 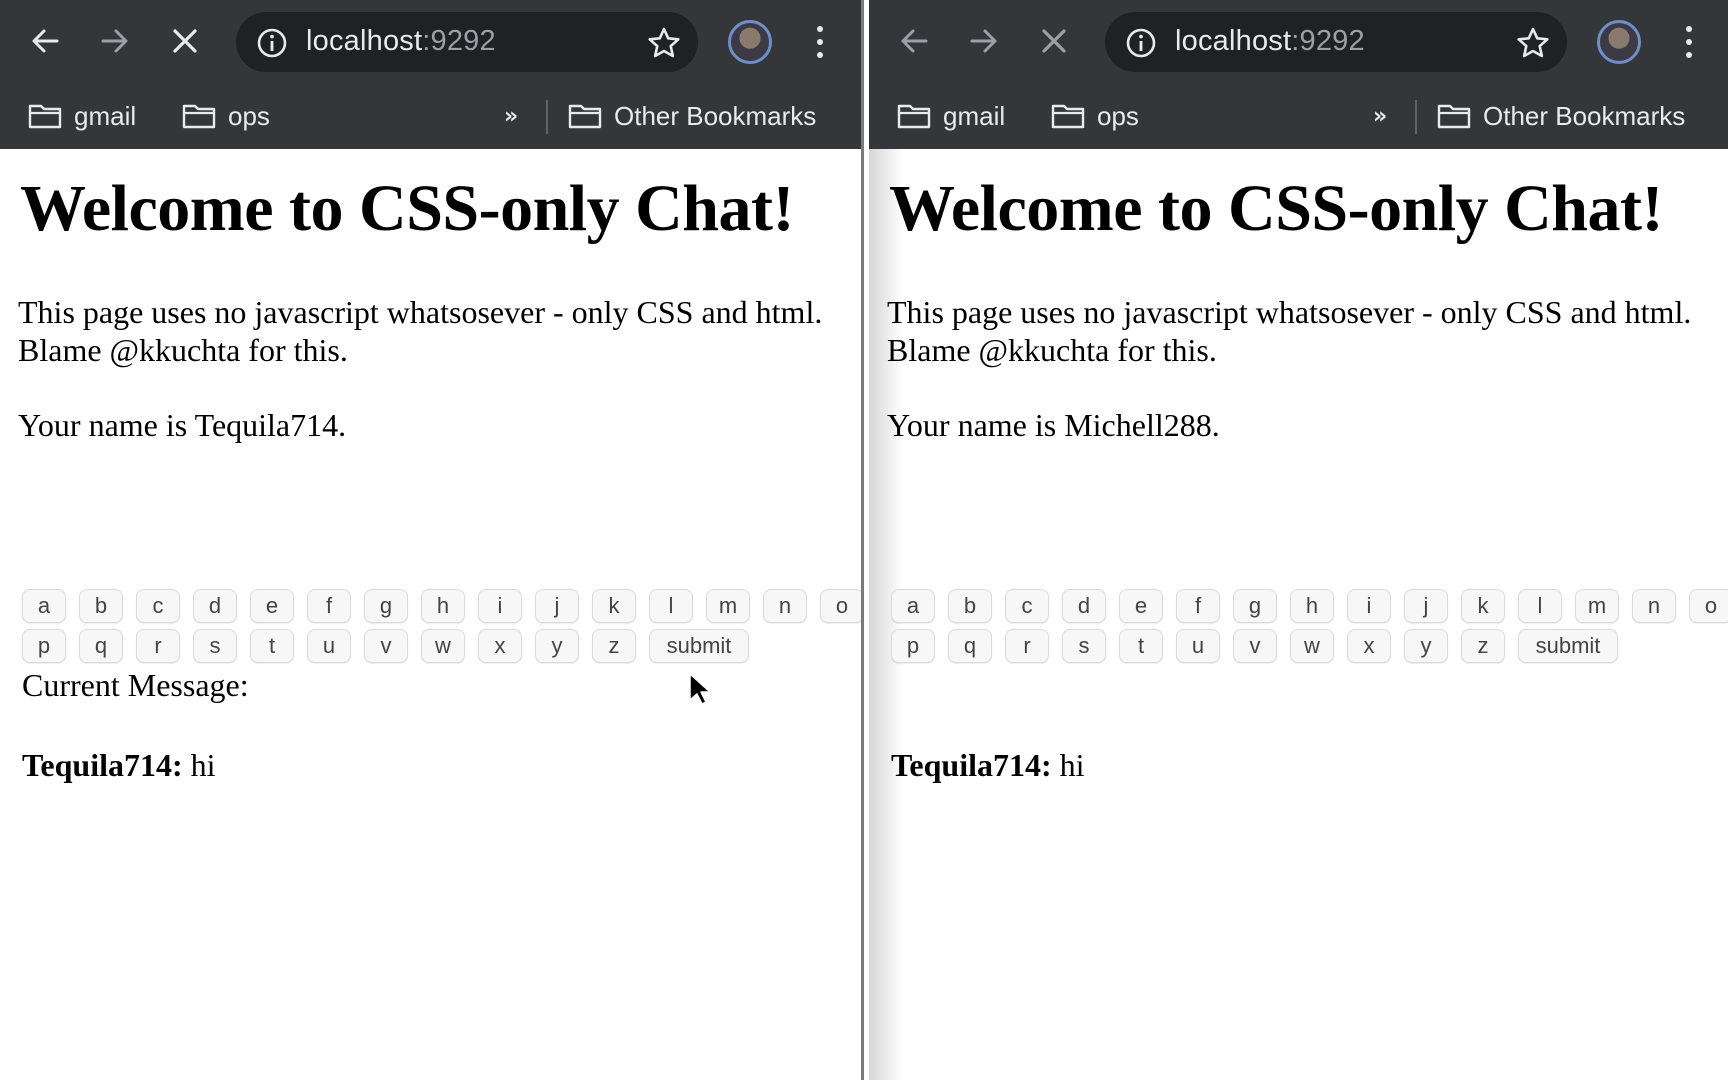 What do you see at coordinates (407, 208) in the screenshot?
I see `page-title: Welcome to CSS-only Chat!` at bounding box center [407, 208].